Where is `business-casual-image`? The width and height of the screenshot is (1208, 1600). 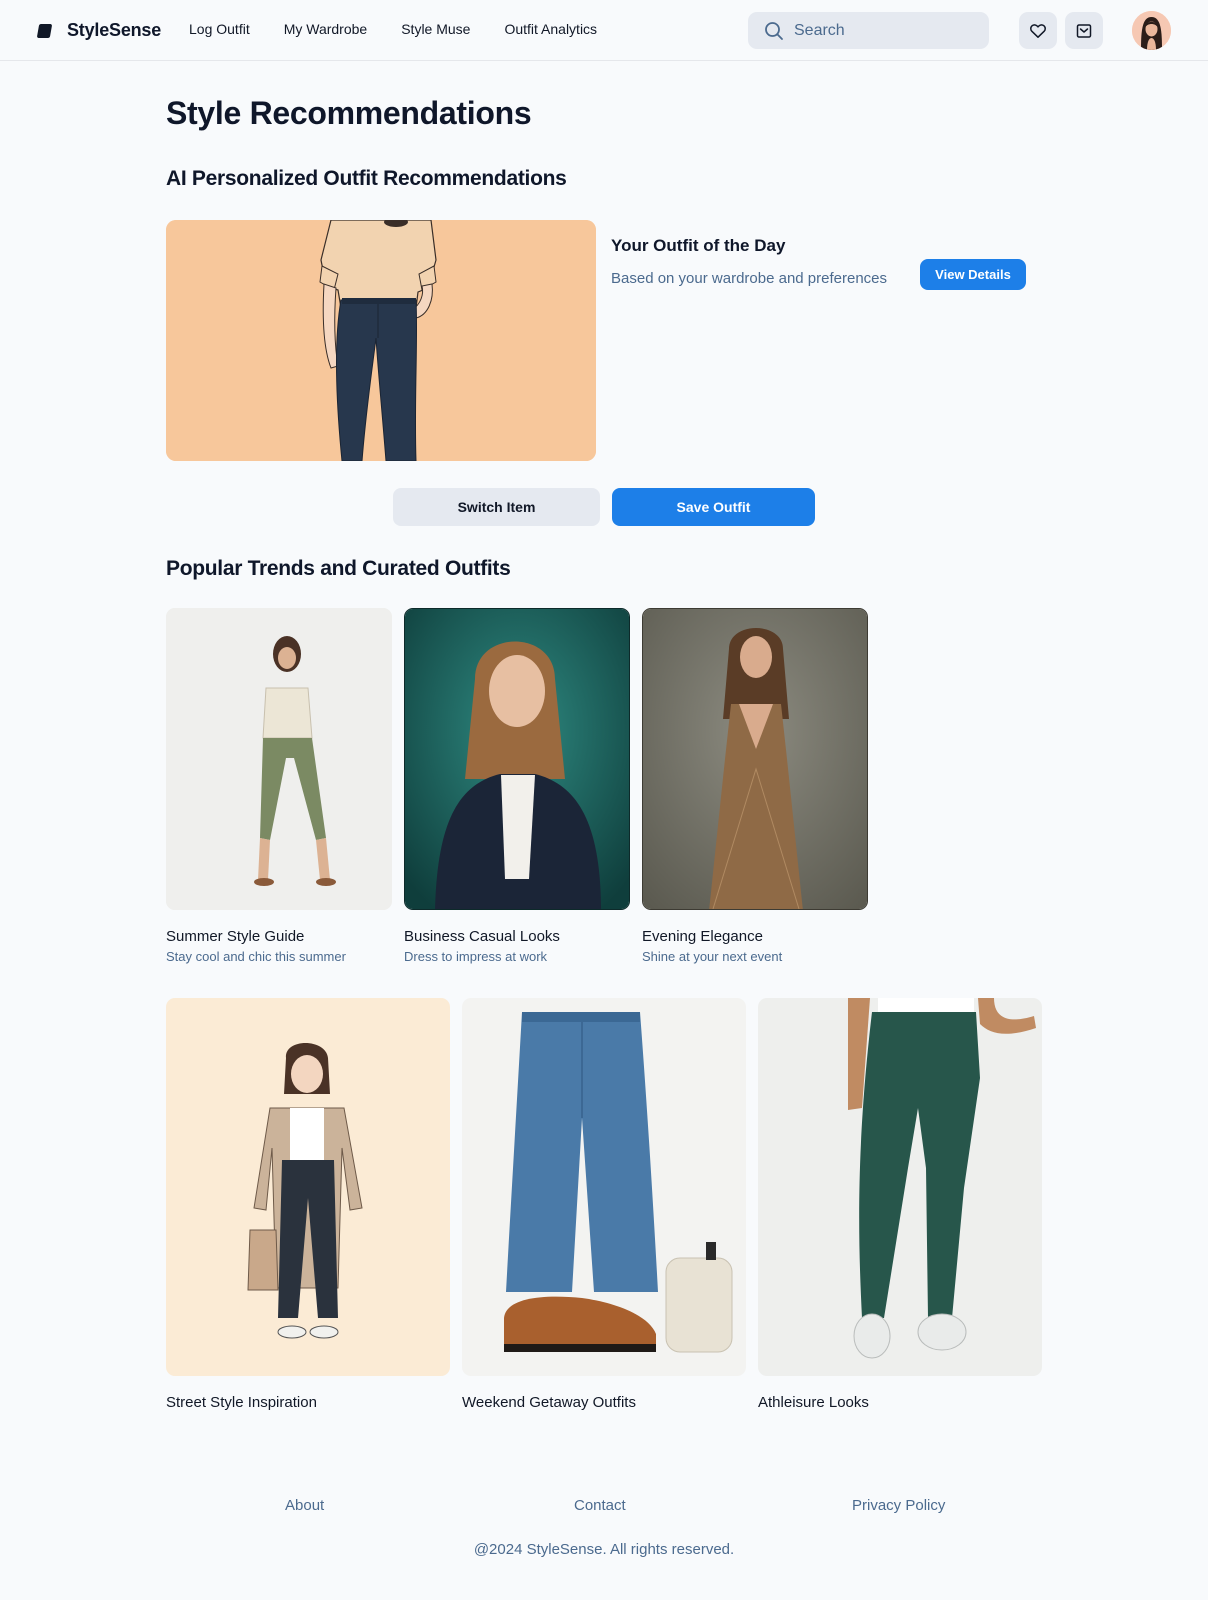 business-casual-image is located at coordinates (517, 759).